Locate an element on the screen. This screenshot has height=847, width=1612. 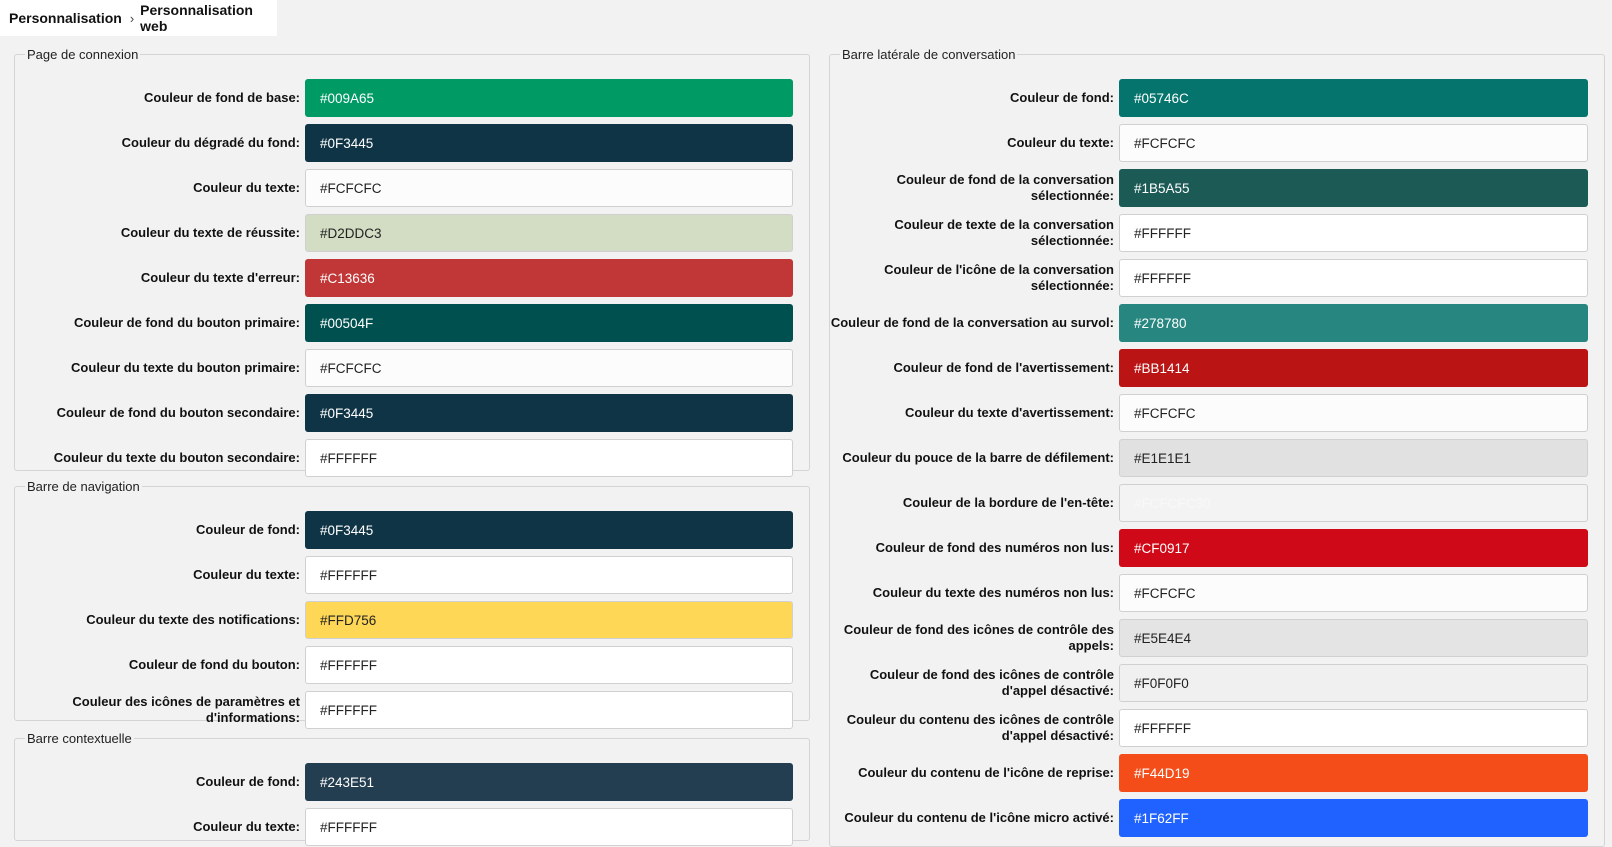
color-setting-label: Couleur du texte des numéros non lus: is located at coordinates (993, 592).